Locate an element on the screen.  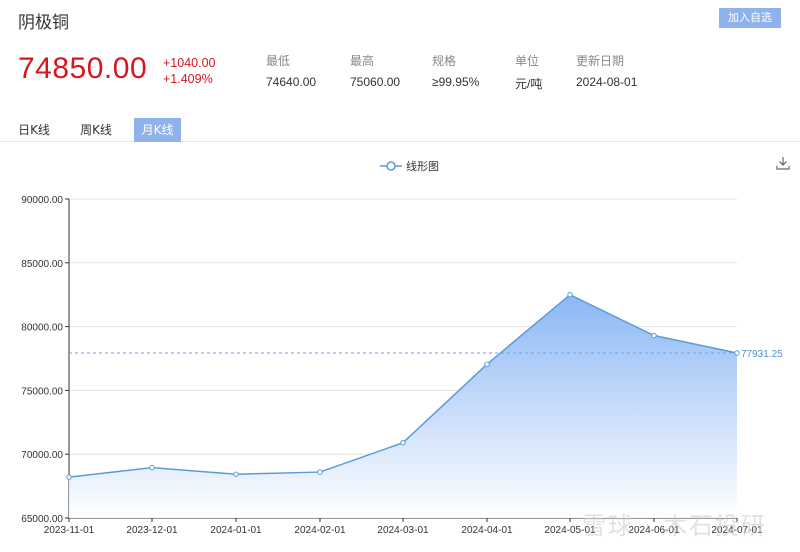
x-tick-label: 2024-06-01 is located at coordinates (654, 530).